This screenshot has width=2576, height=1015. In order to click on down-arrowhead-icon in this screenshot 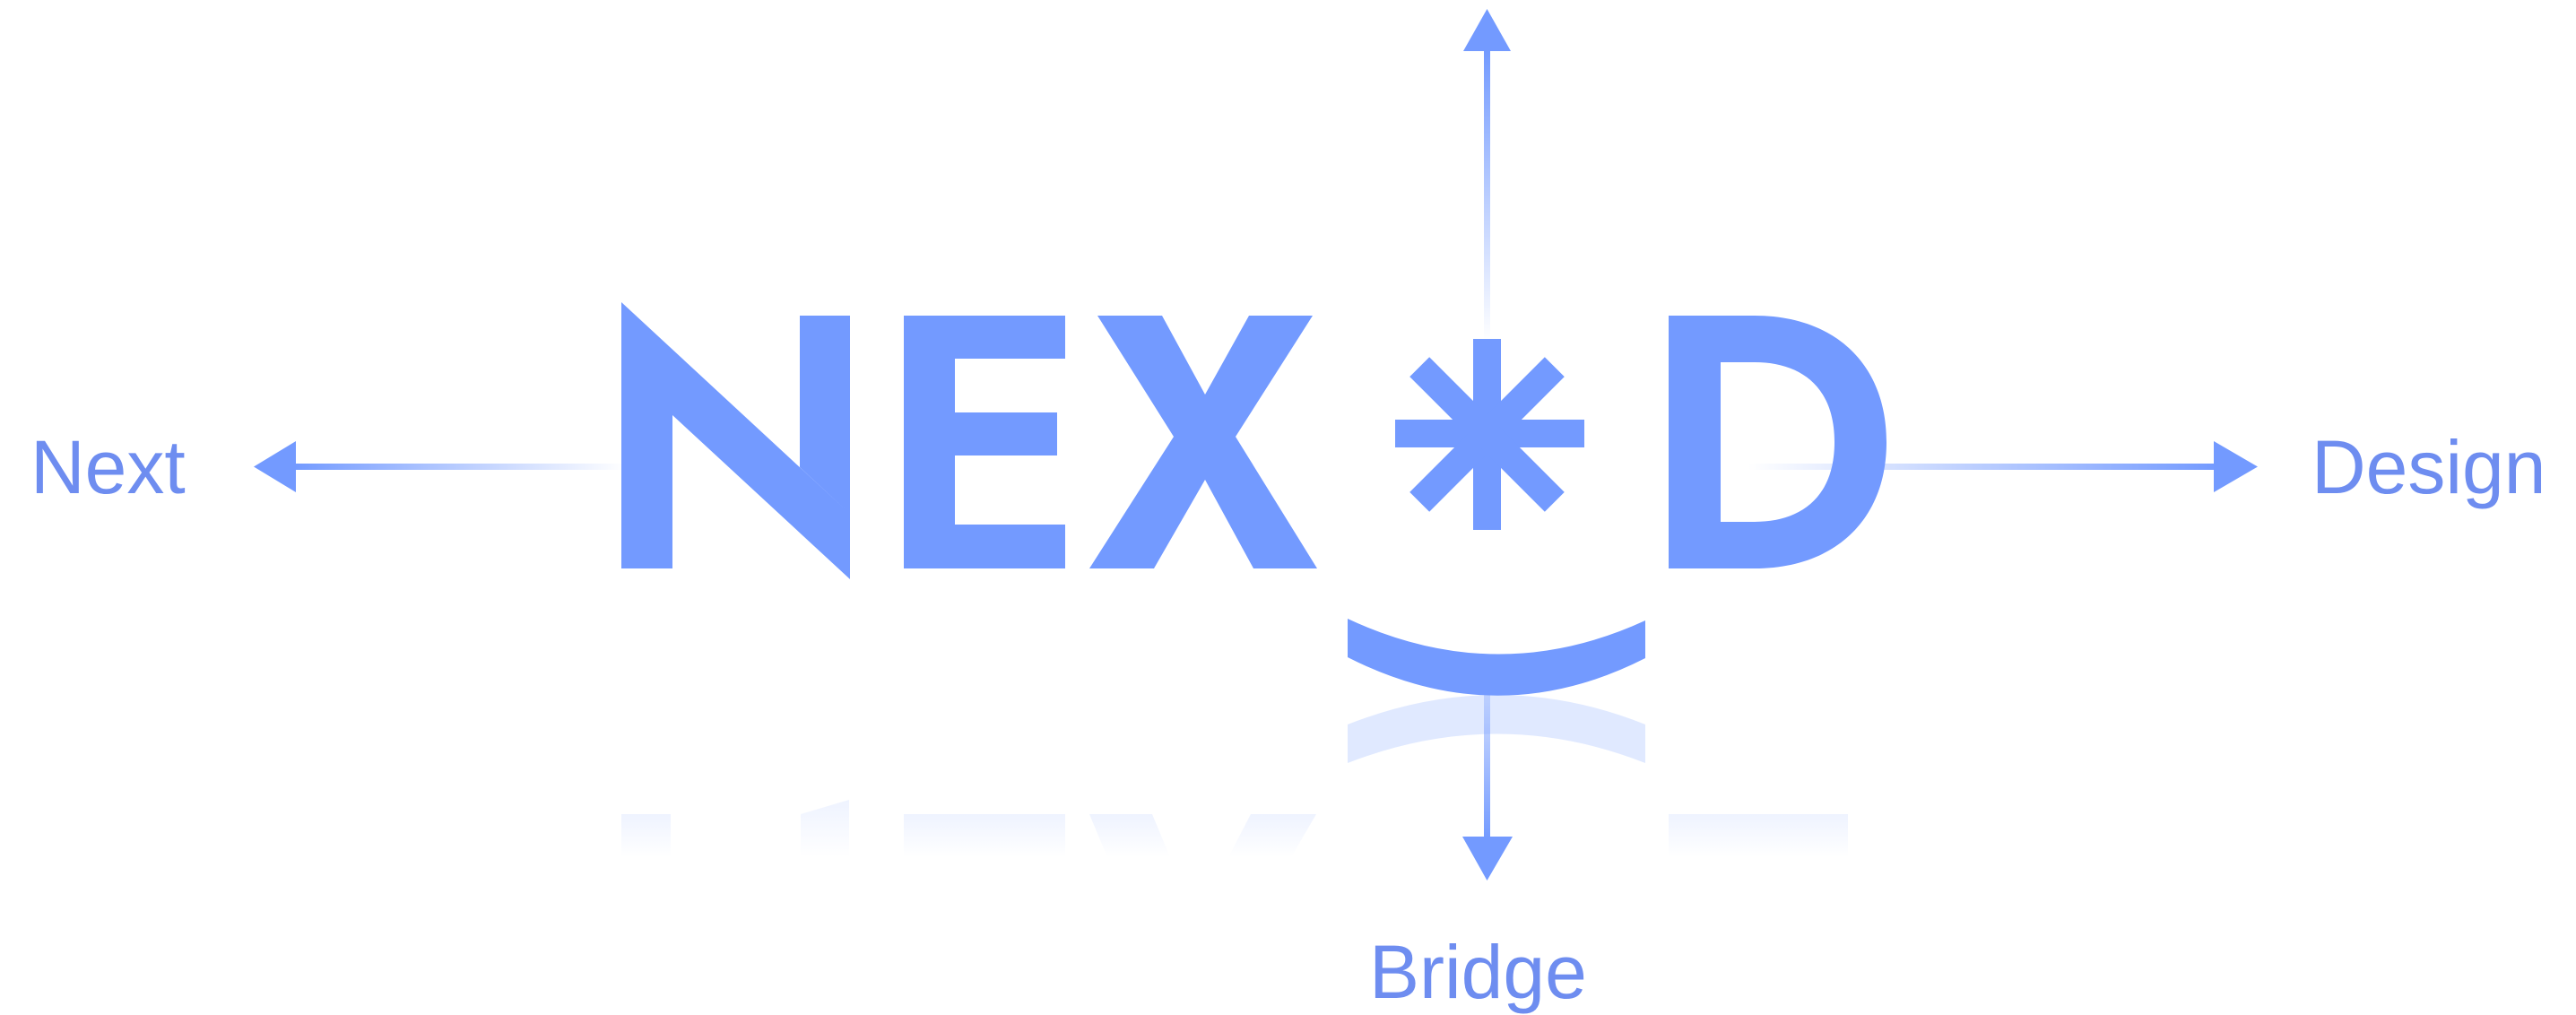, I will do `click(1487, 859)`.